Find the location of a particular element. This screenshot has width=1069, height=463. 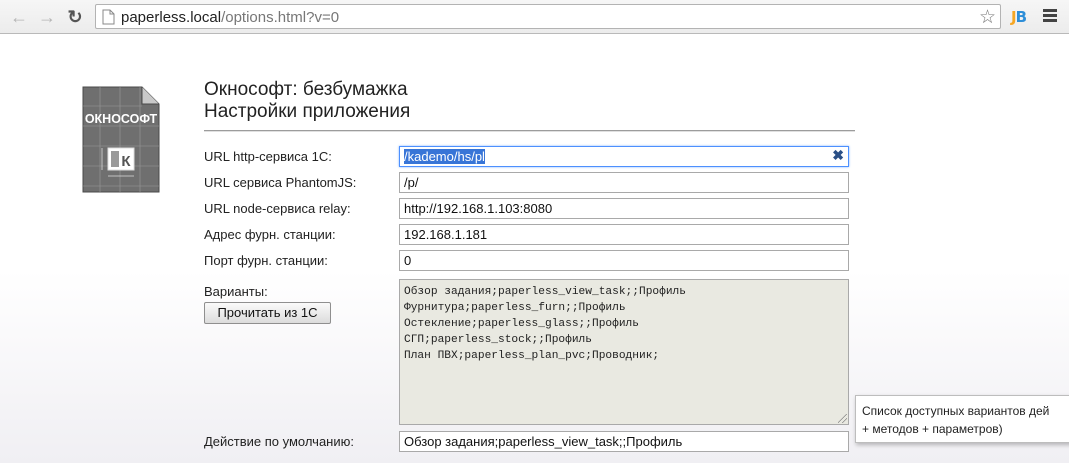

clear-icon: ✖ is located at coordinates (838, 155).